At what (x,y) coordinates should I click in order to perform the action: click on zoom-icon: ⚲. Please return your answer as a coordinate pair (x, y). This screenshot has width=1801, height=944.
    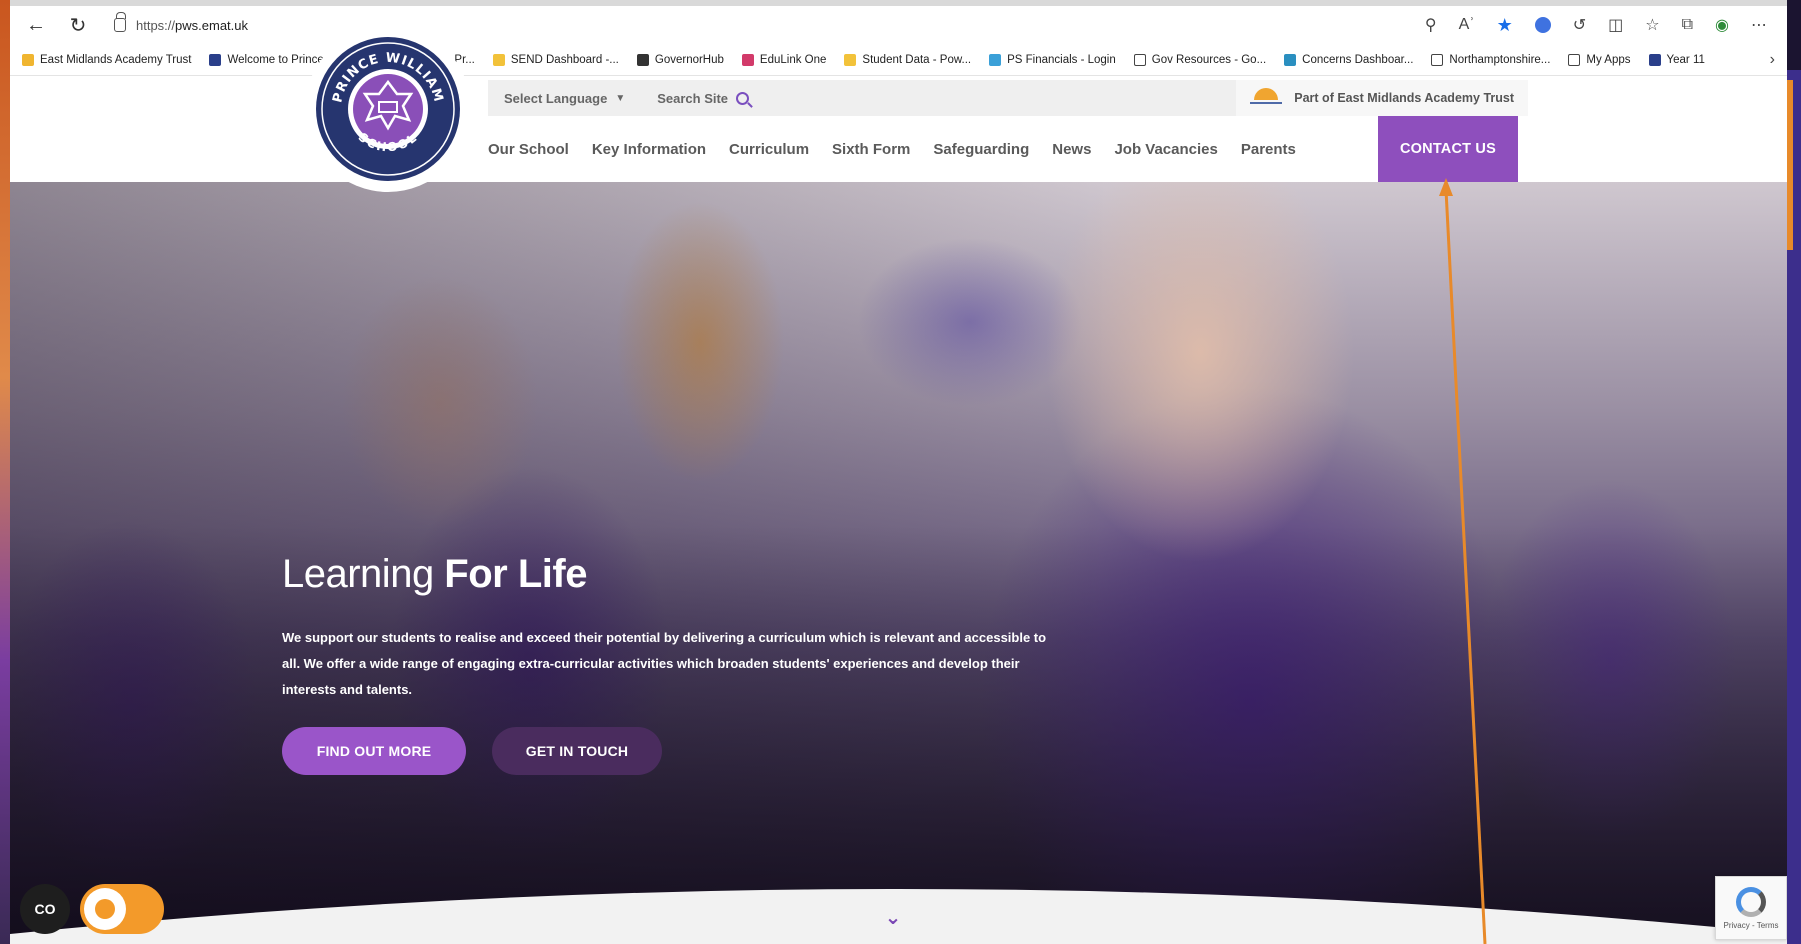
    Looking at the image, I should click on (1431, 25).